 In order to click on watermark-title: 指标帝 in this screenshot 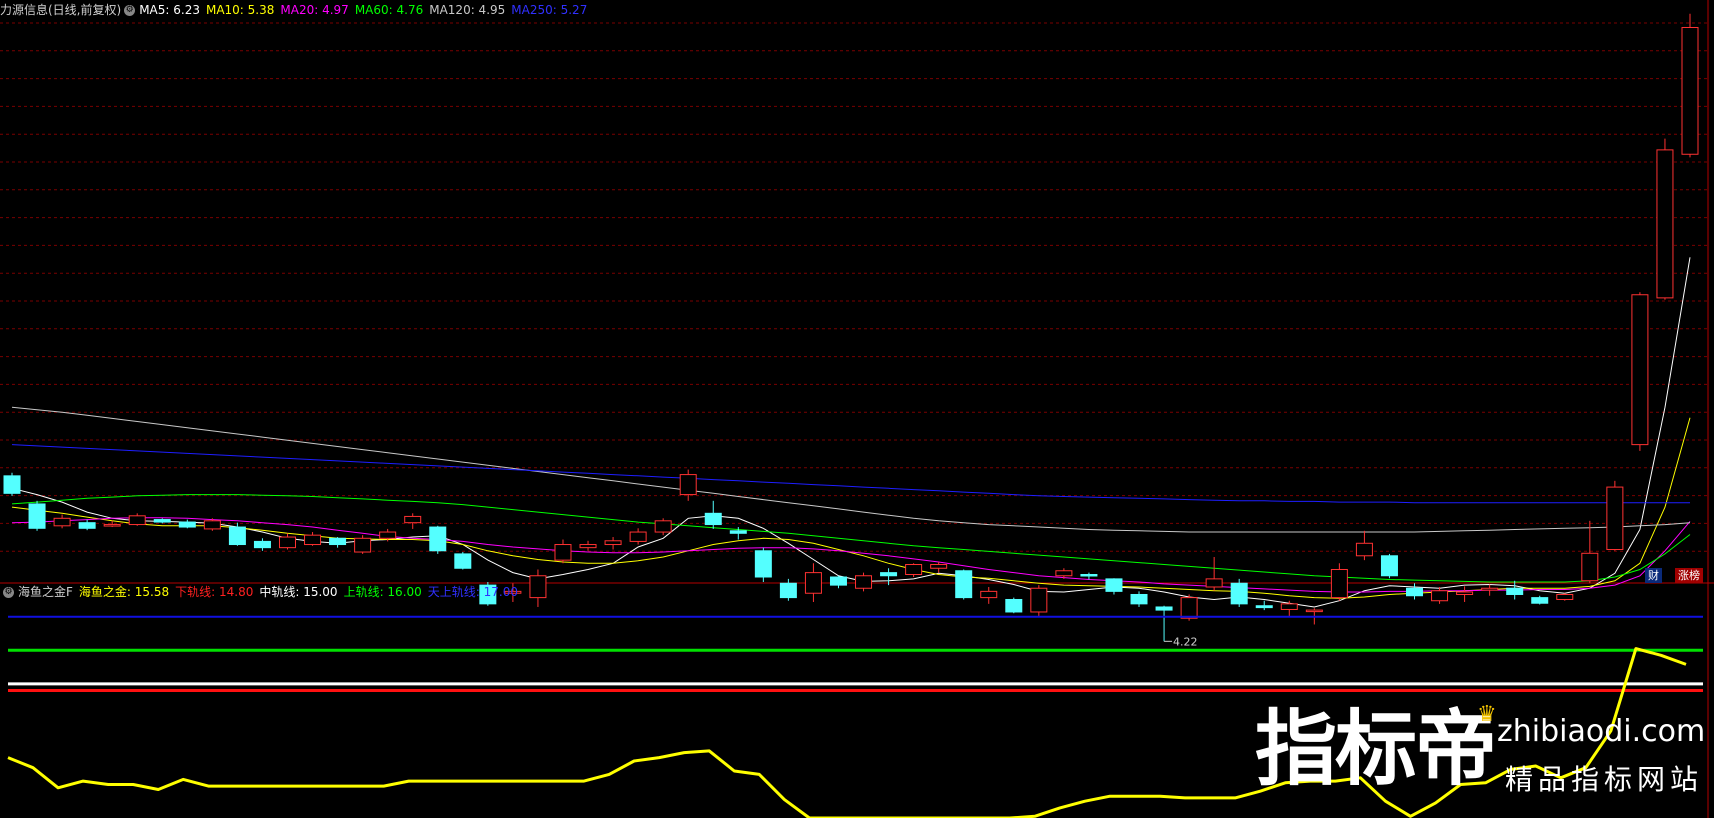, I will do `click(1376, 749)`.